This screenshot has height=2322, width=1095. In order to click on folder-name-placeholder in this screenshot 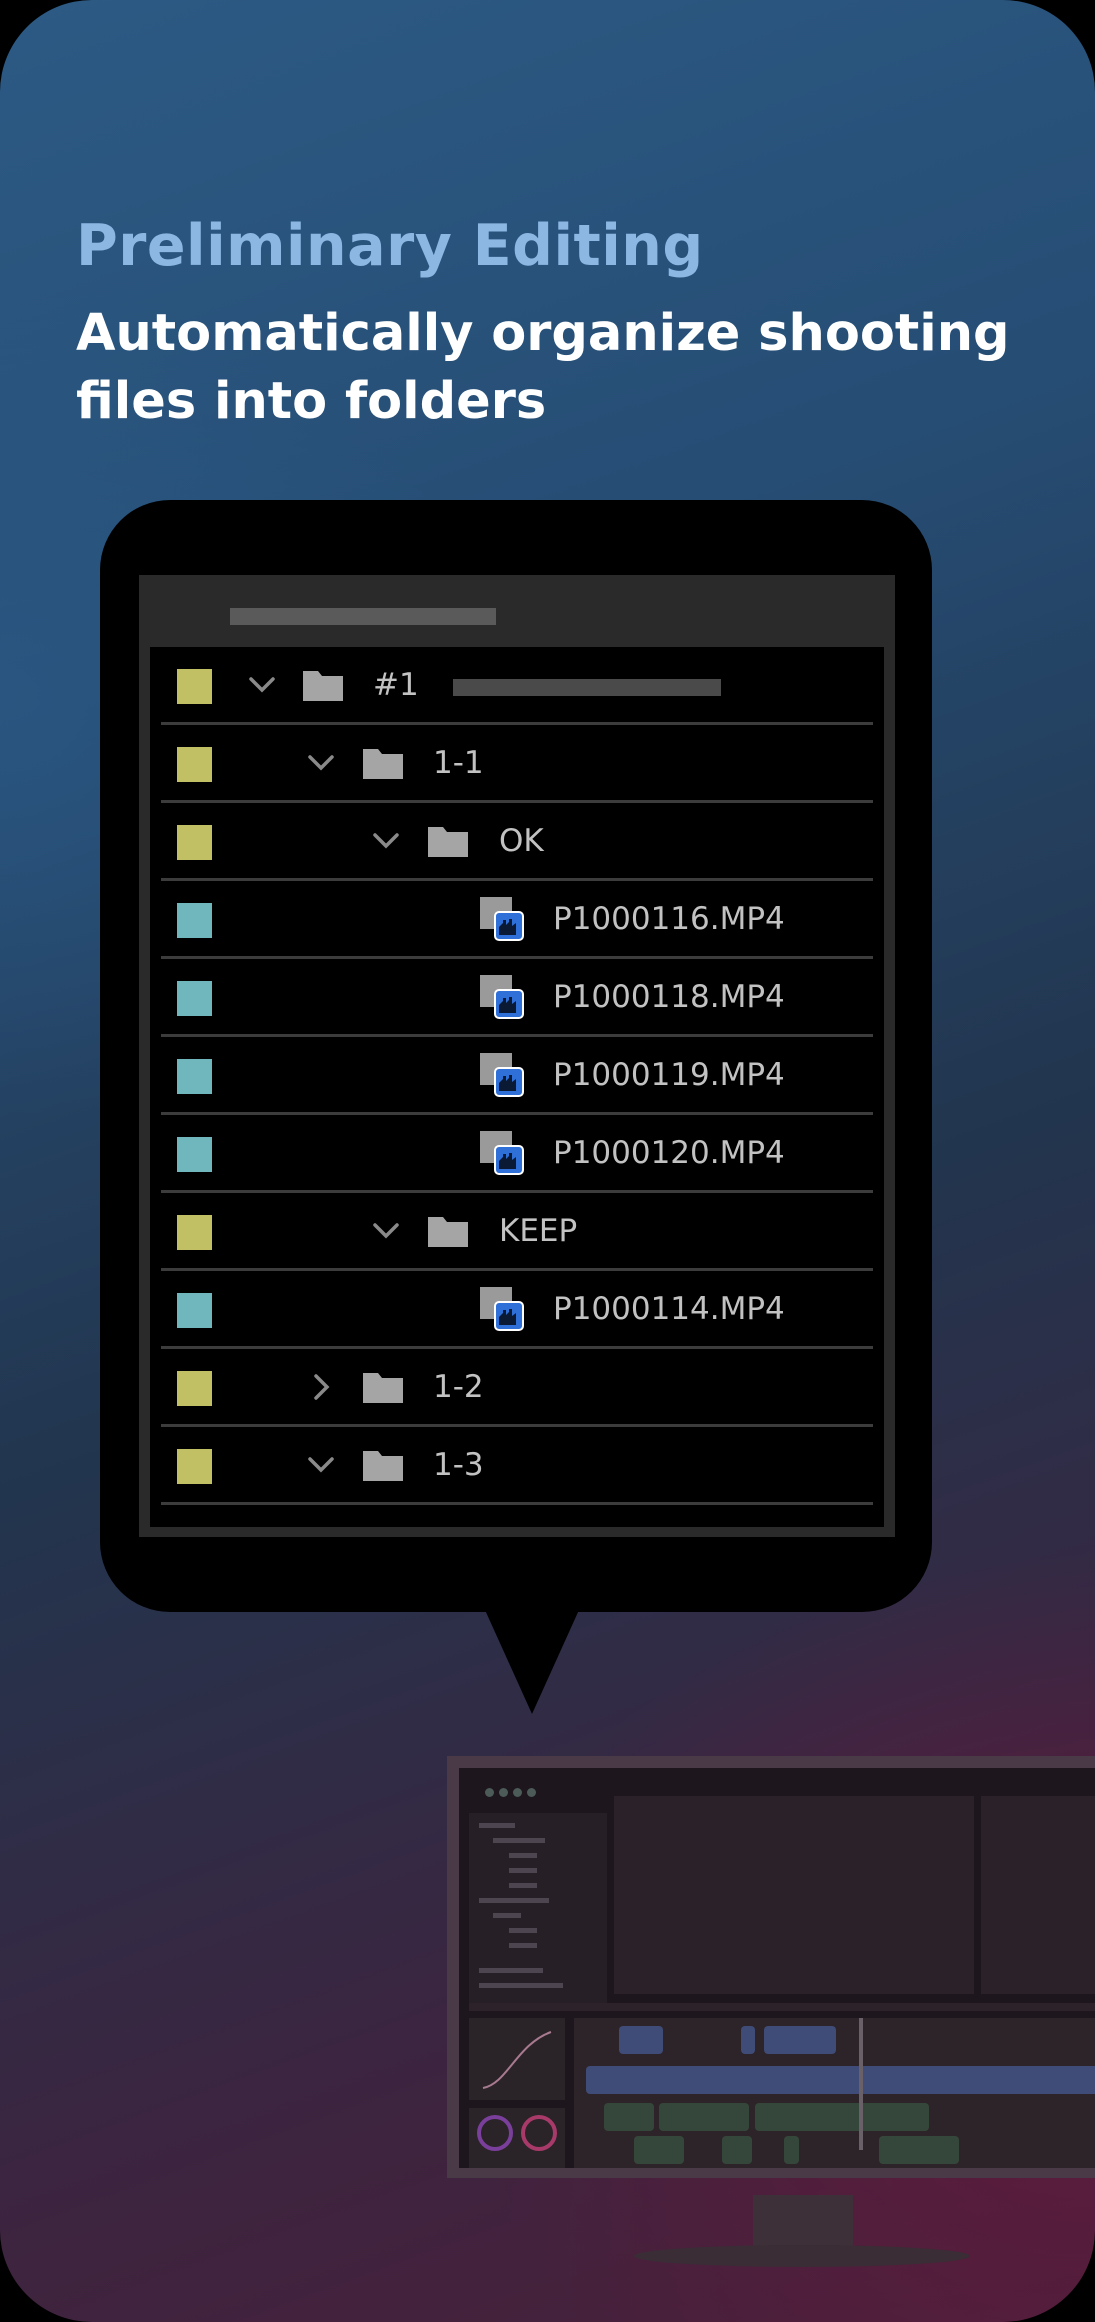, I will do `click(587, 687)`.